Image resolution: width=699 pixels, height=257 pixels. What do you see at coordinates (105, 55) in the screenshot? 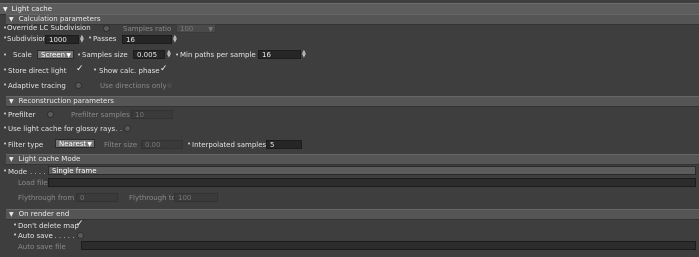
I see `samples-size-label: Samples size` at bounding box center [105, 55].